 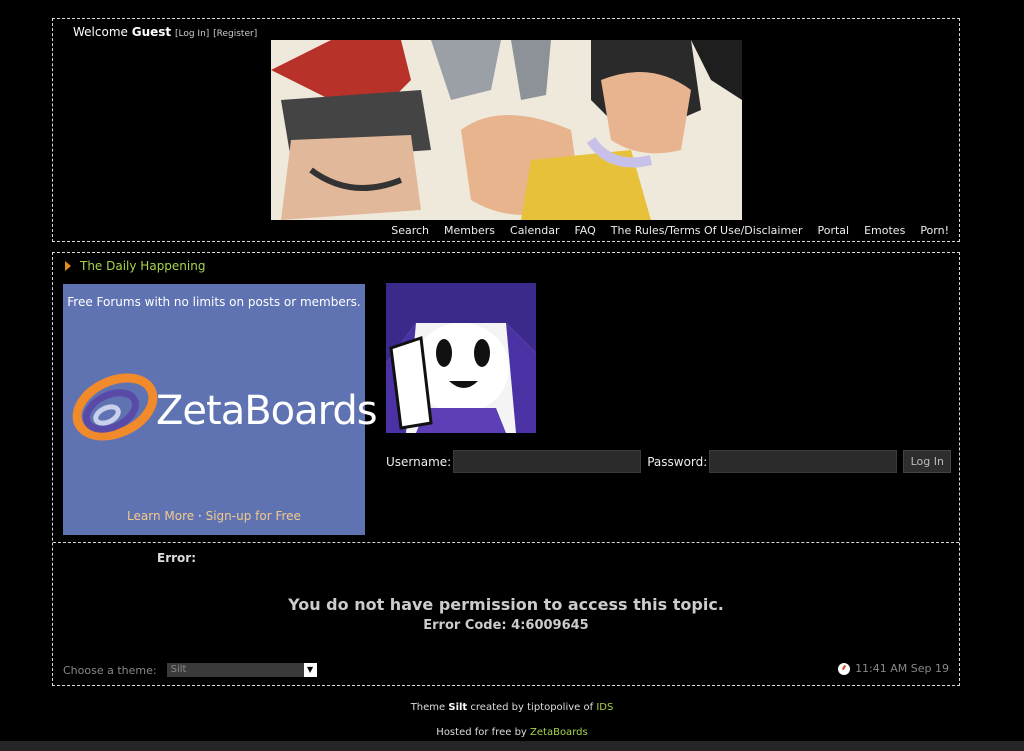 What do you see at coordinates (267, 411) in the screenshot?
I see `ad-logo-text: ZetaBoards` at bounding box center [267, 411].